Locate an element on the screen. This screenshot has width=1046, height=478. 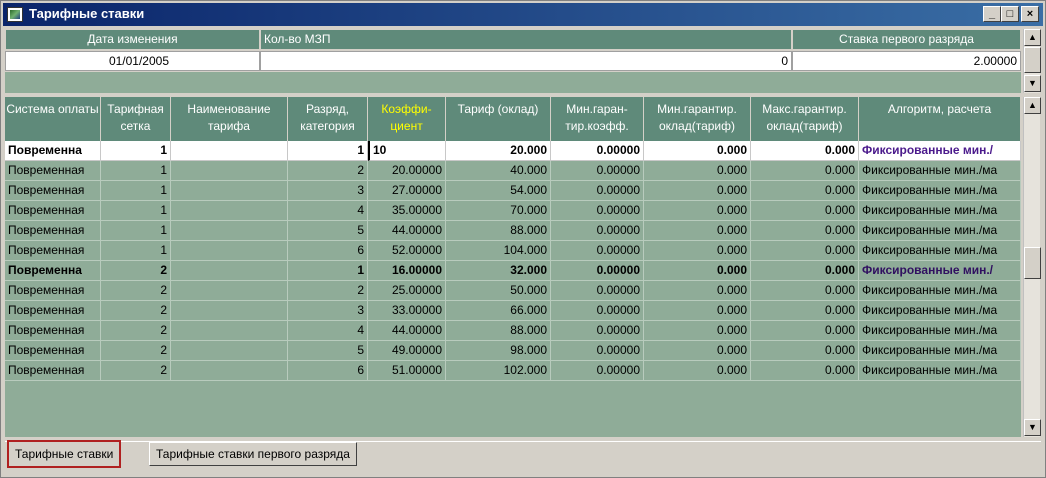
col-header-tariff-salary: Тариф (оклад) is located at coordinates (498, 109).